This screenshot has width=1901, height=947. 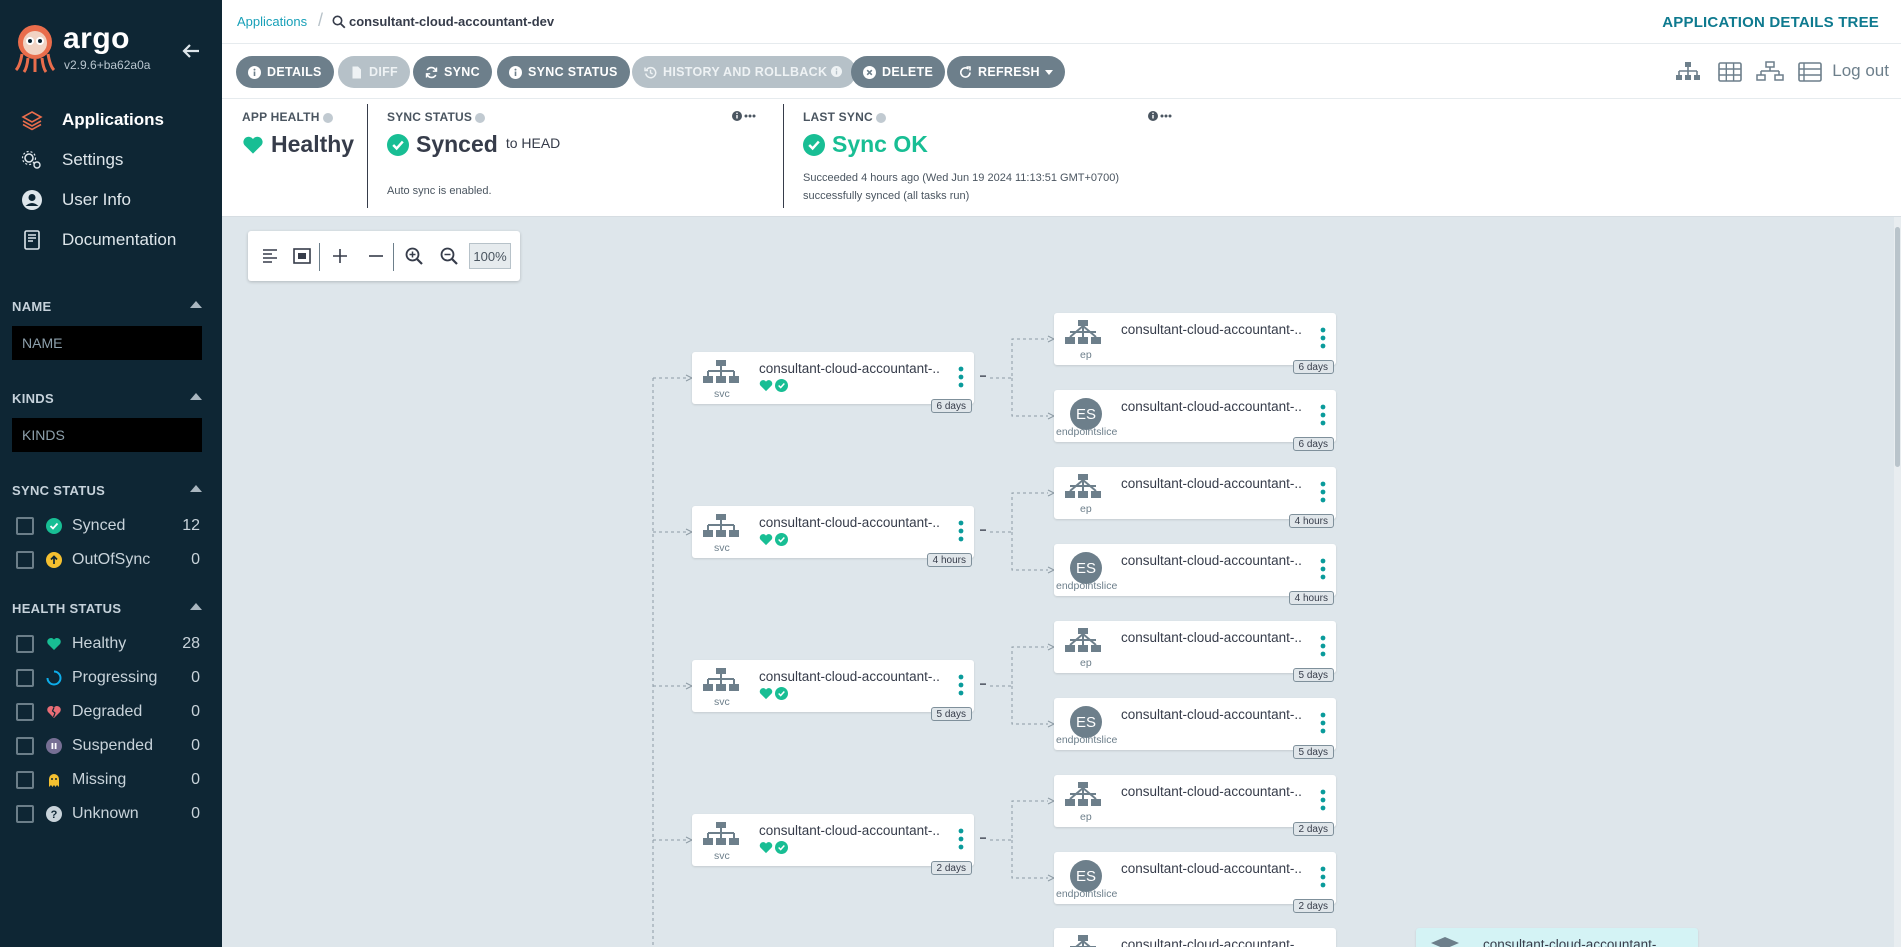 What do you see at coordinates (270, 256) in the screenshot?
I see `align-left-icon` at bounding box center [270, 256].